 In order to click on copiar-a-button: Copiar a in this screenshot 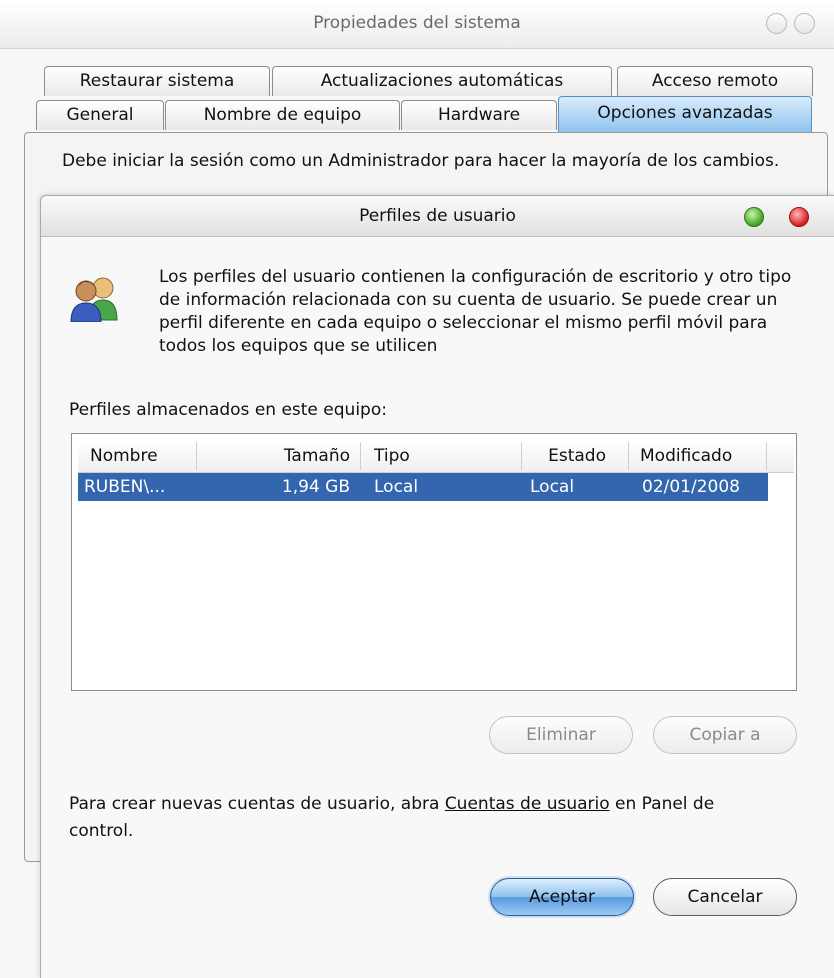, I will do `click(725, 735)`.